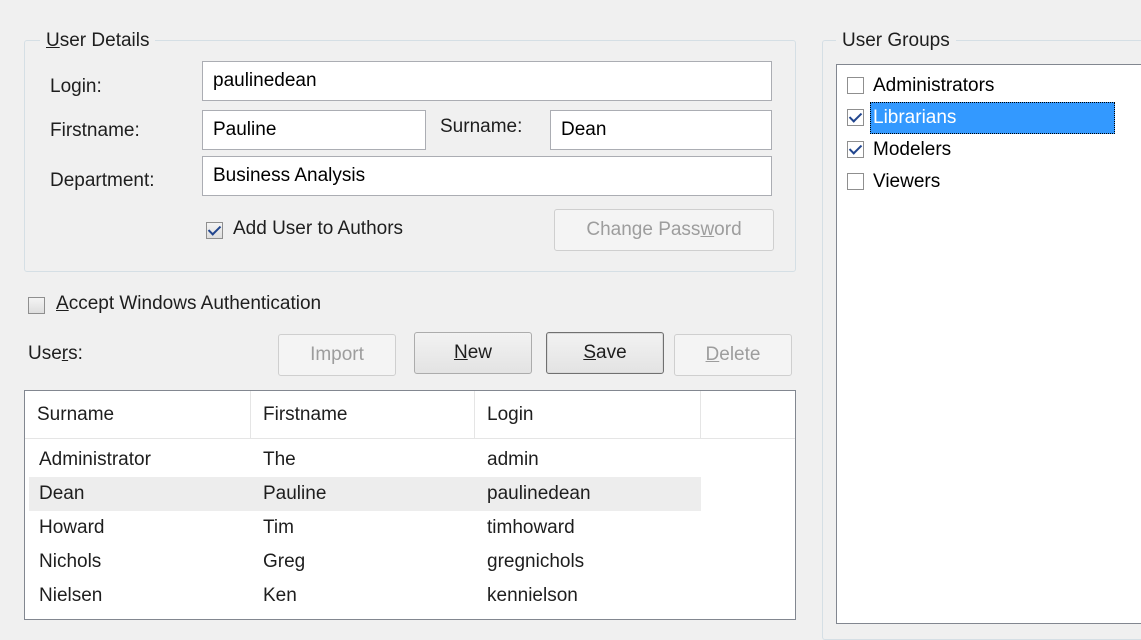 This screenshot has height=640, width=1141. Describe the element at coordinates (98, 41) in the screenshot. I see `user-details-title: User Details` at that location.